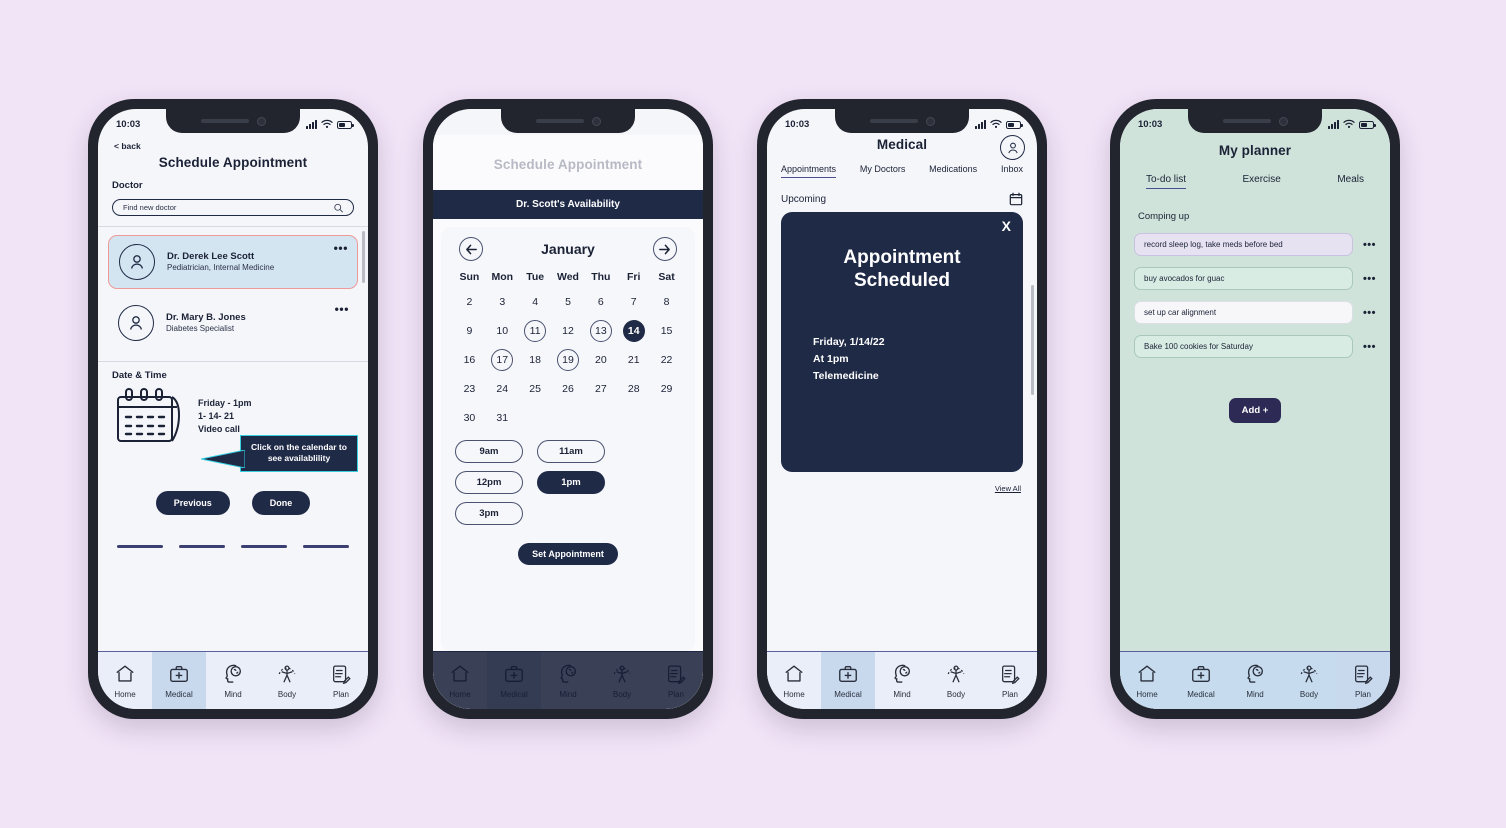  I want to click on todo-input: record sleep log, take meds before bed, so click(1243, 244).